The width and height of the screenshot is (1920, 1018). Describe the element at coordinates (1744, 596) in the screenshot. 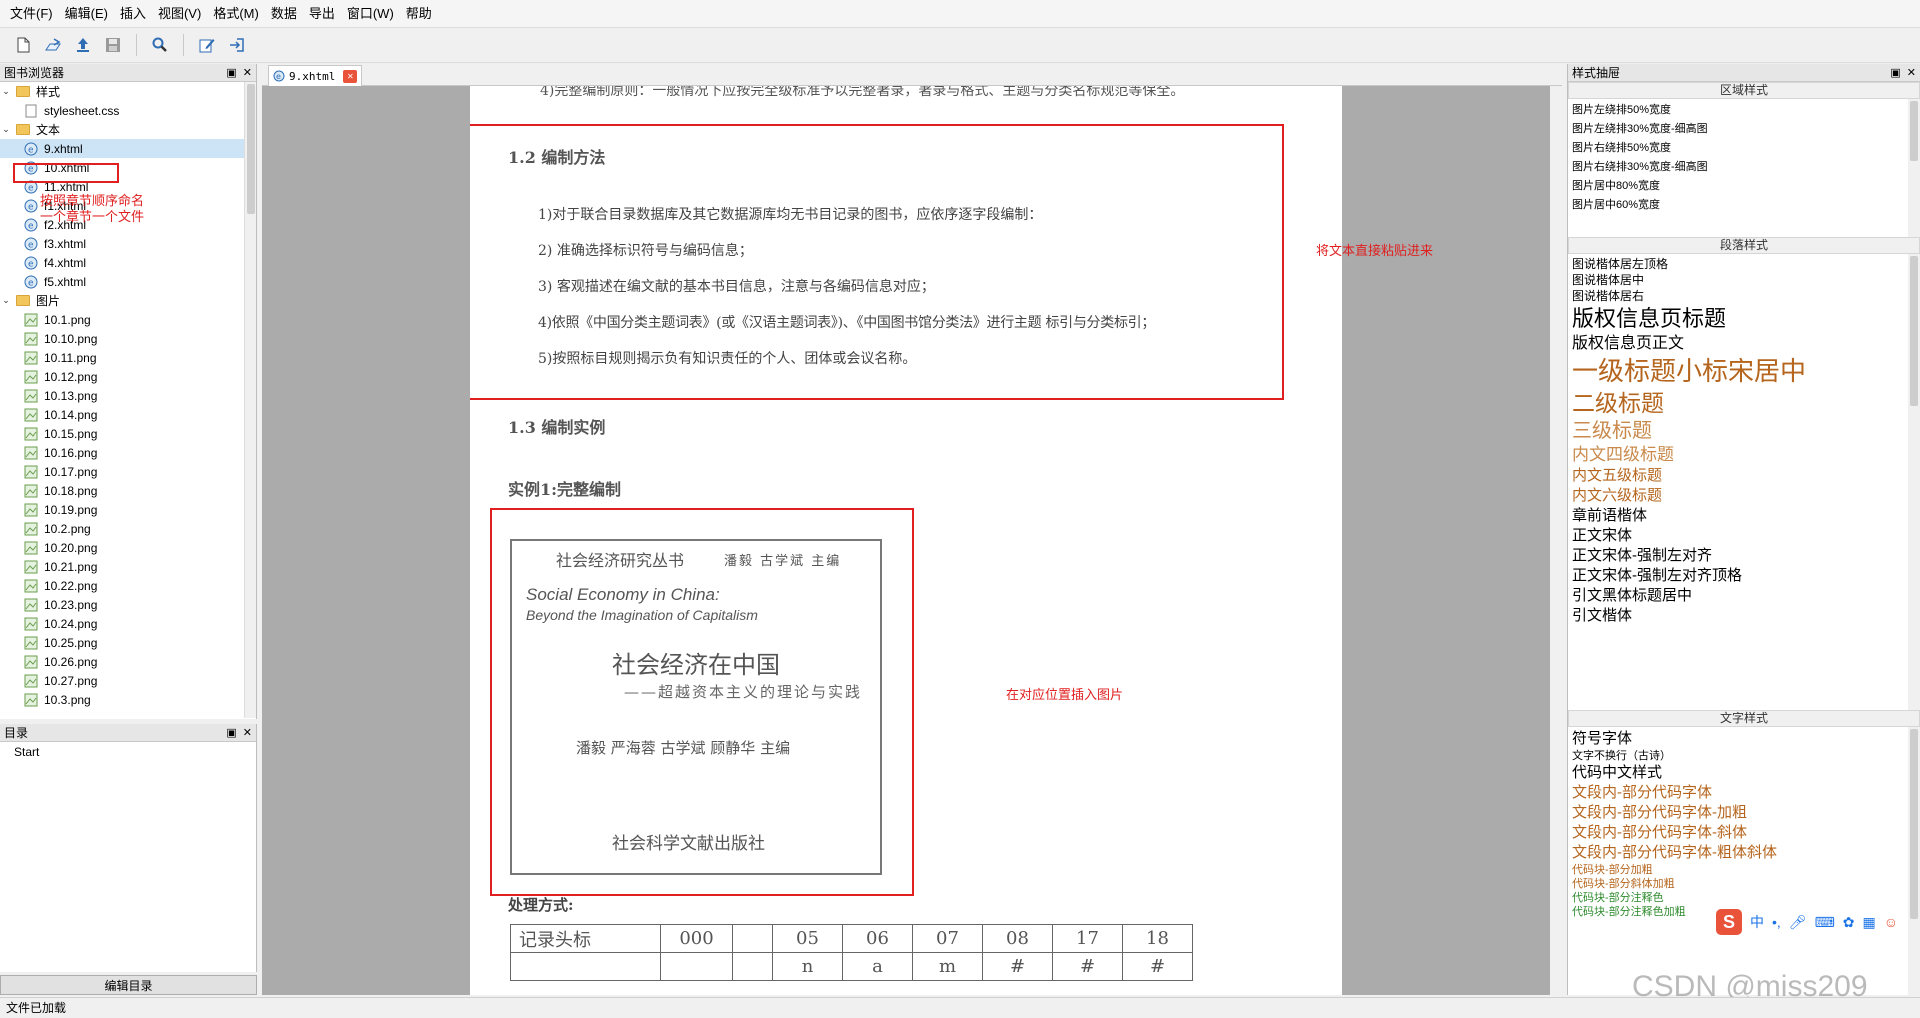

I see `paragraph-style-item: 引文黑体标题居中` at that location.